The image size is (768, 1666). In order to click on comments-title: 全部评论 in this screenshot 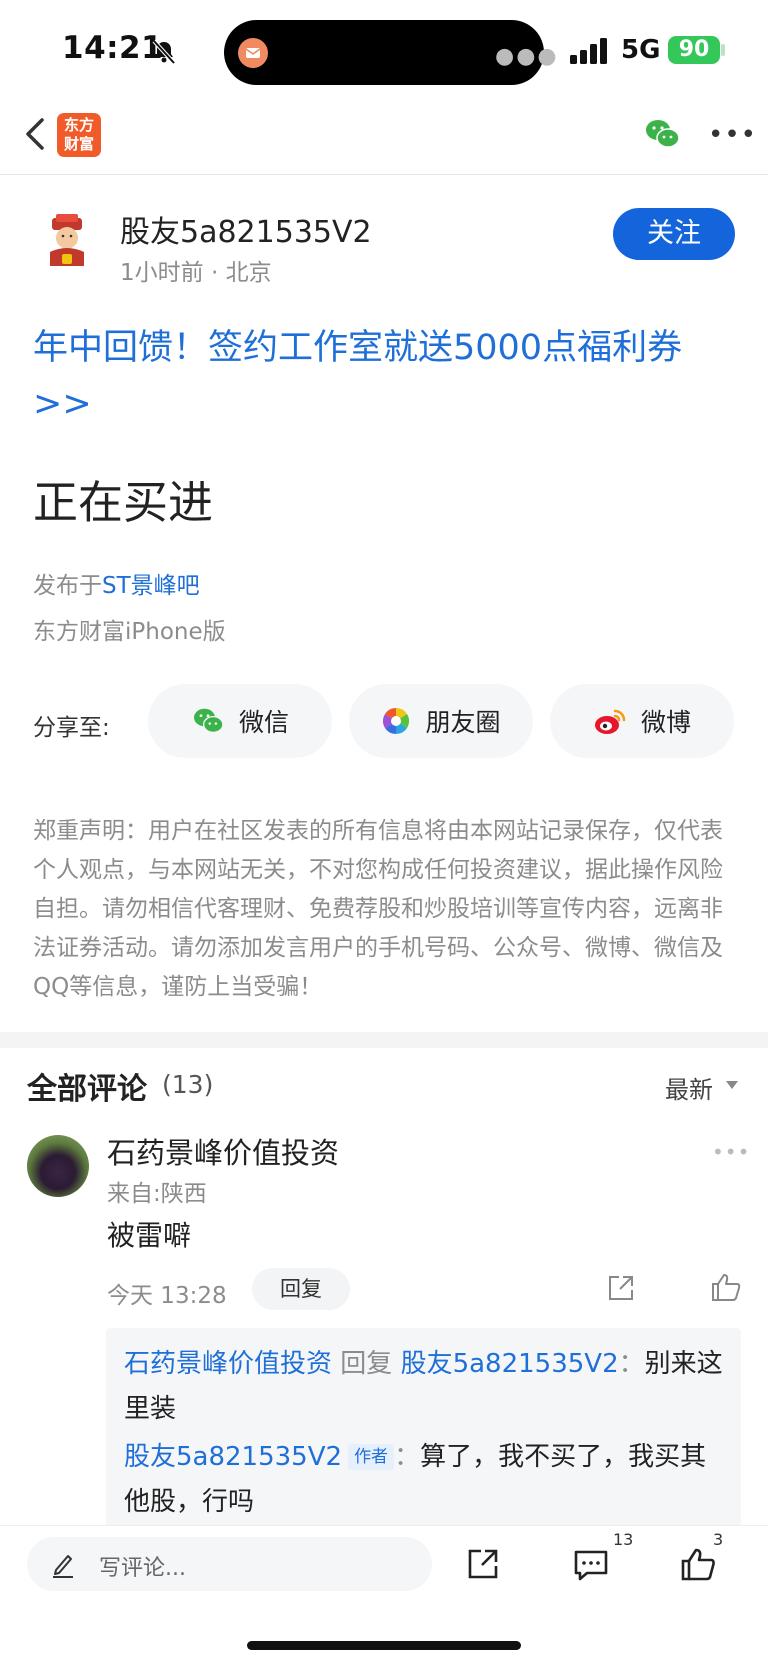, I will do `click(87, 1089)`.